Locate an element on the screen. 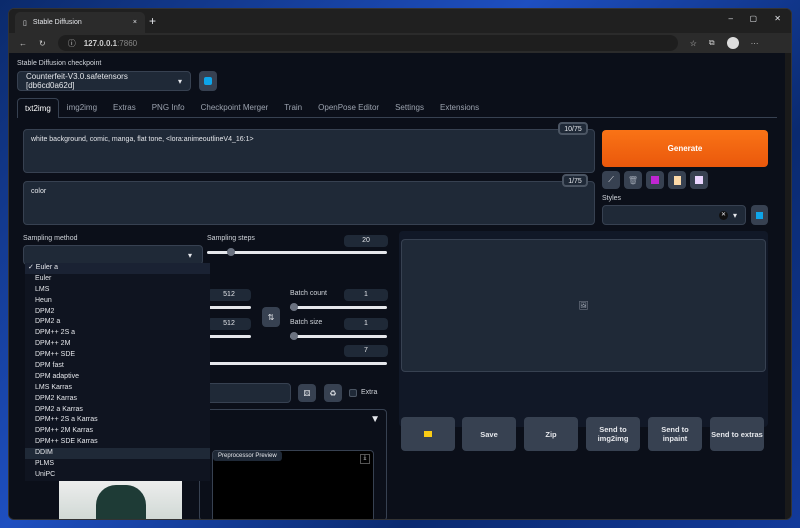 The height and width of the screenshot is (528, 800). preprocessor-preview-label: Preprocessor Preview is located at coordinates (247, 456).